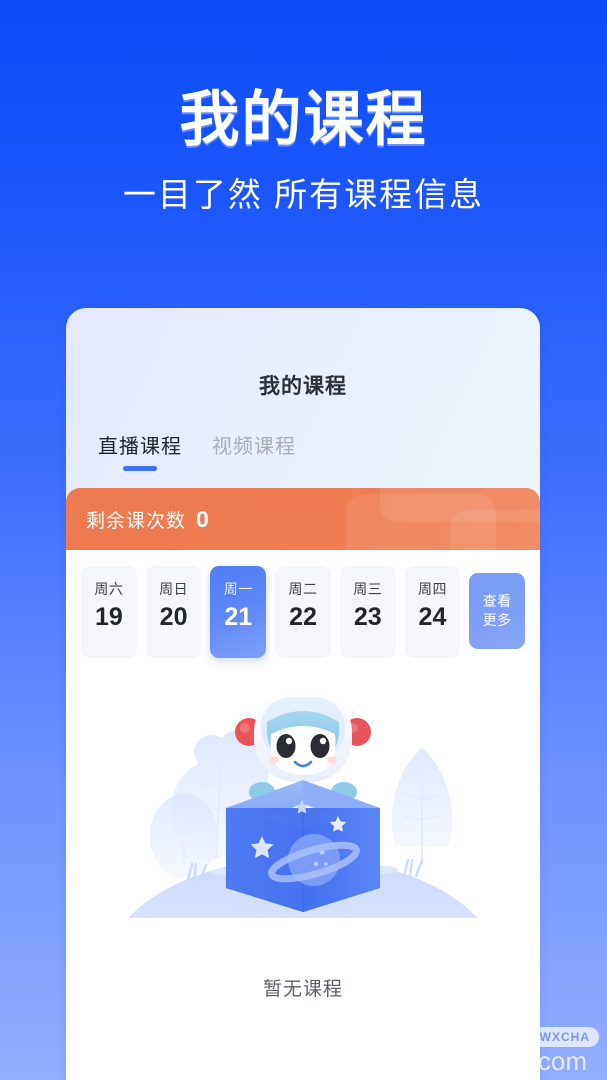 Image resolution: width=607 pixels, height=1080 pixels. I want to click on card-header: 我的课程 直播课程 视频课程, so click(303, 398).